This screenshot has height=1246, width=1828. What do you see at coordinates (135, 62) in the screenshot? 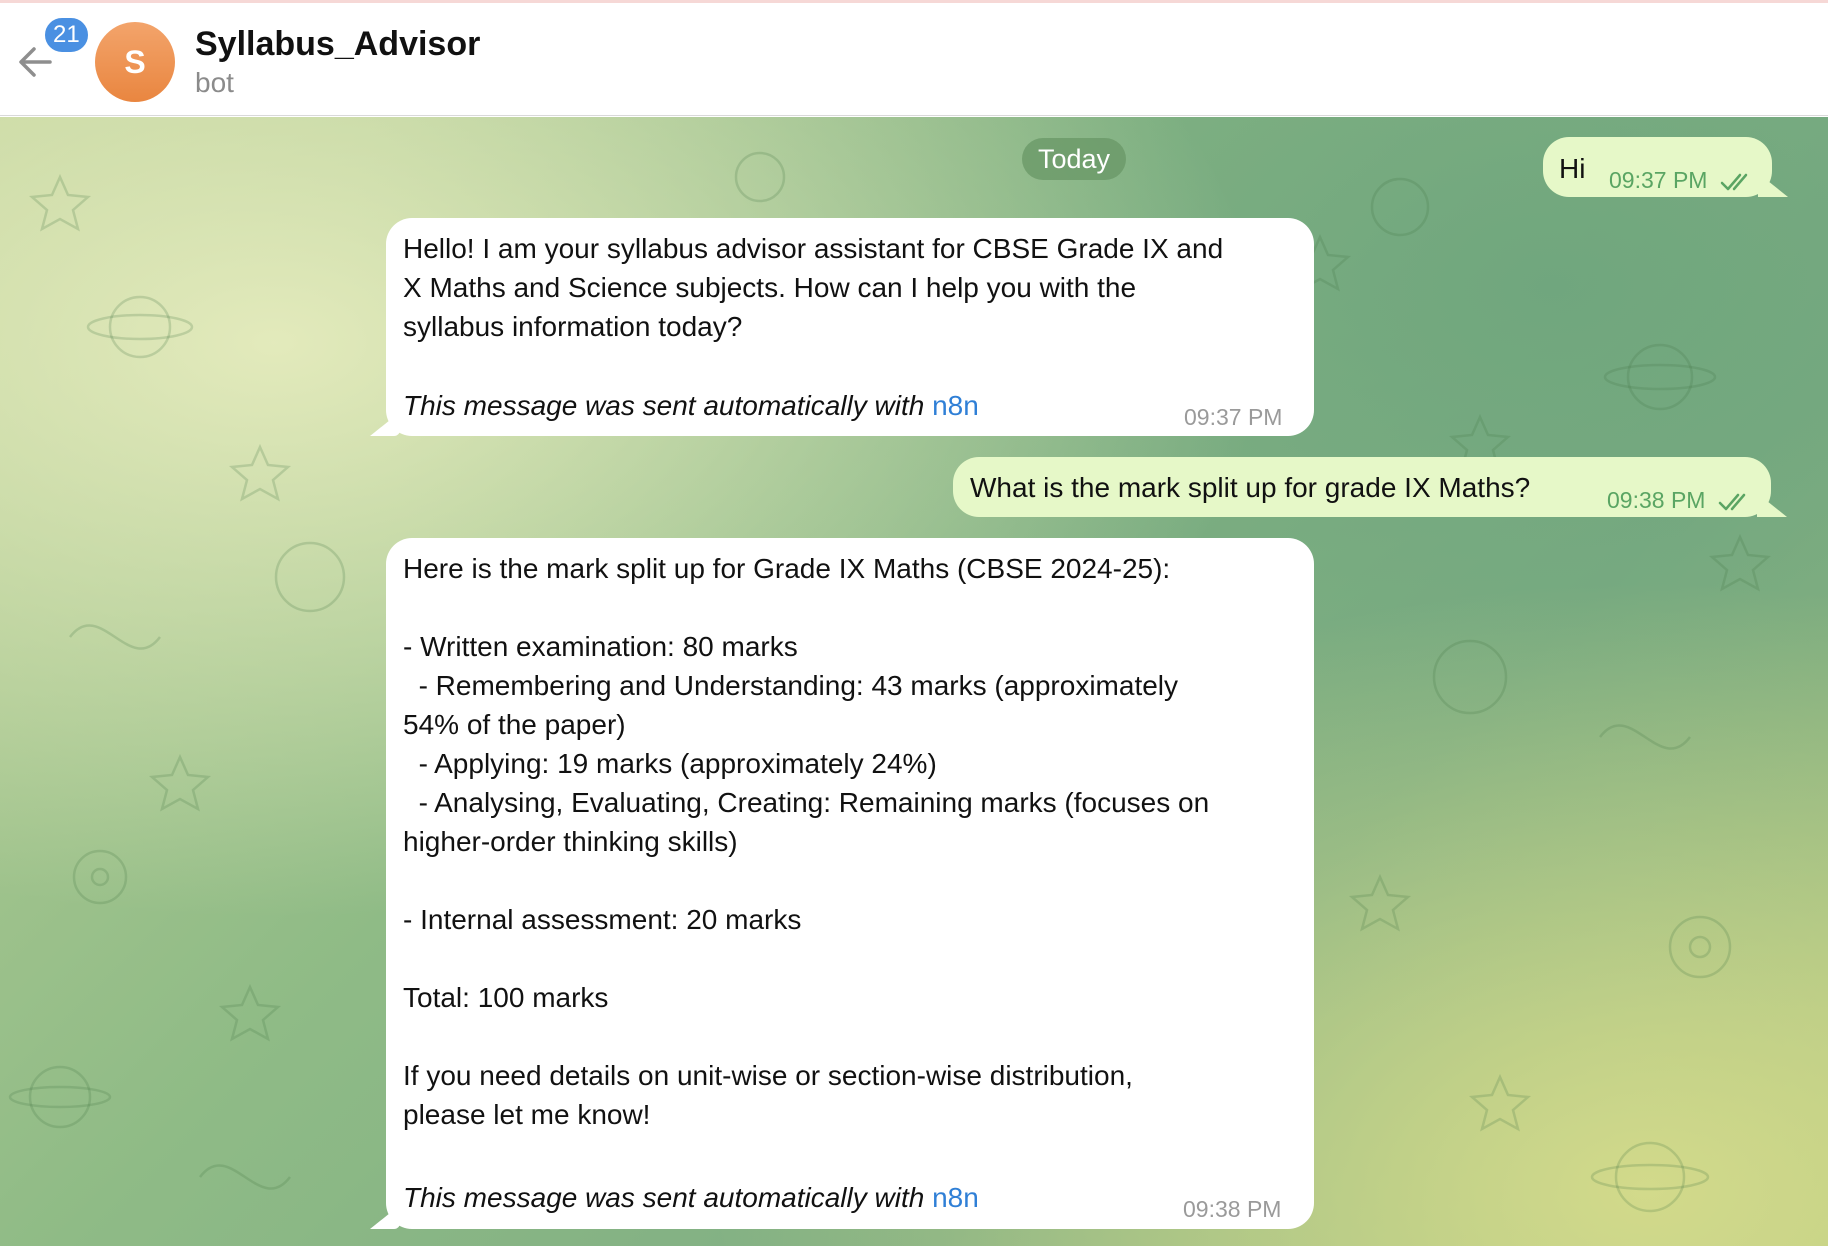
I see `avatar: S` at bounding box center [135, 62].